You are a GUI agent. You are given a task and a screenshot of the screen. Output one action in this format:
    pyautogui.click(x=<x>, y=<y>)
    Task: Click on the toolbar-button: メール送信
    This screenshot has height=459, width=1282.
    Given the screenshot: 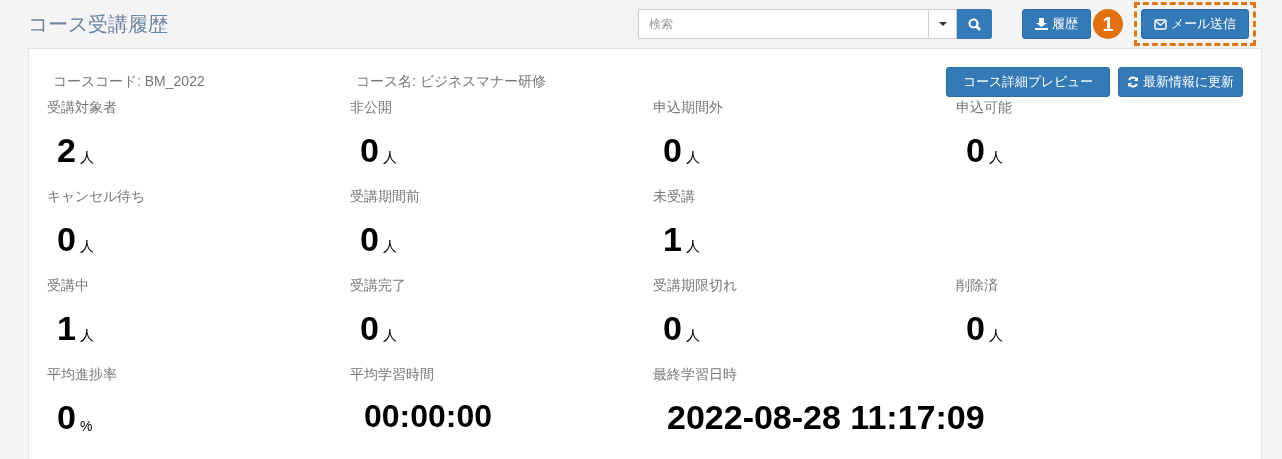 What is the action you would take?
    pyautogui.click(x=1195, y=24)
    